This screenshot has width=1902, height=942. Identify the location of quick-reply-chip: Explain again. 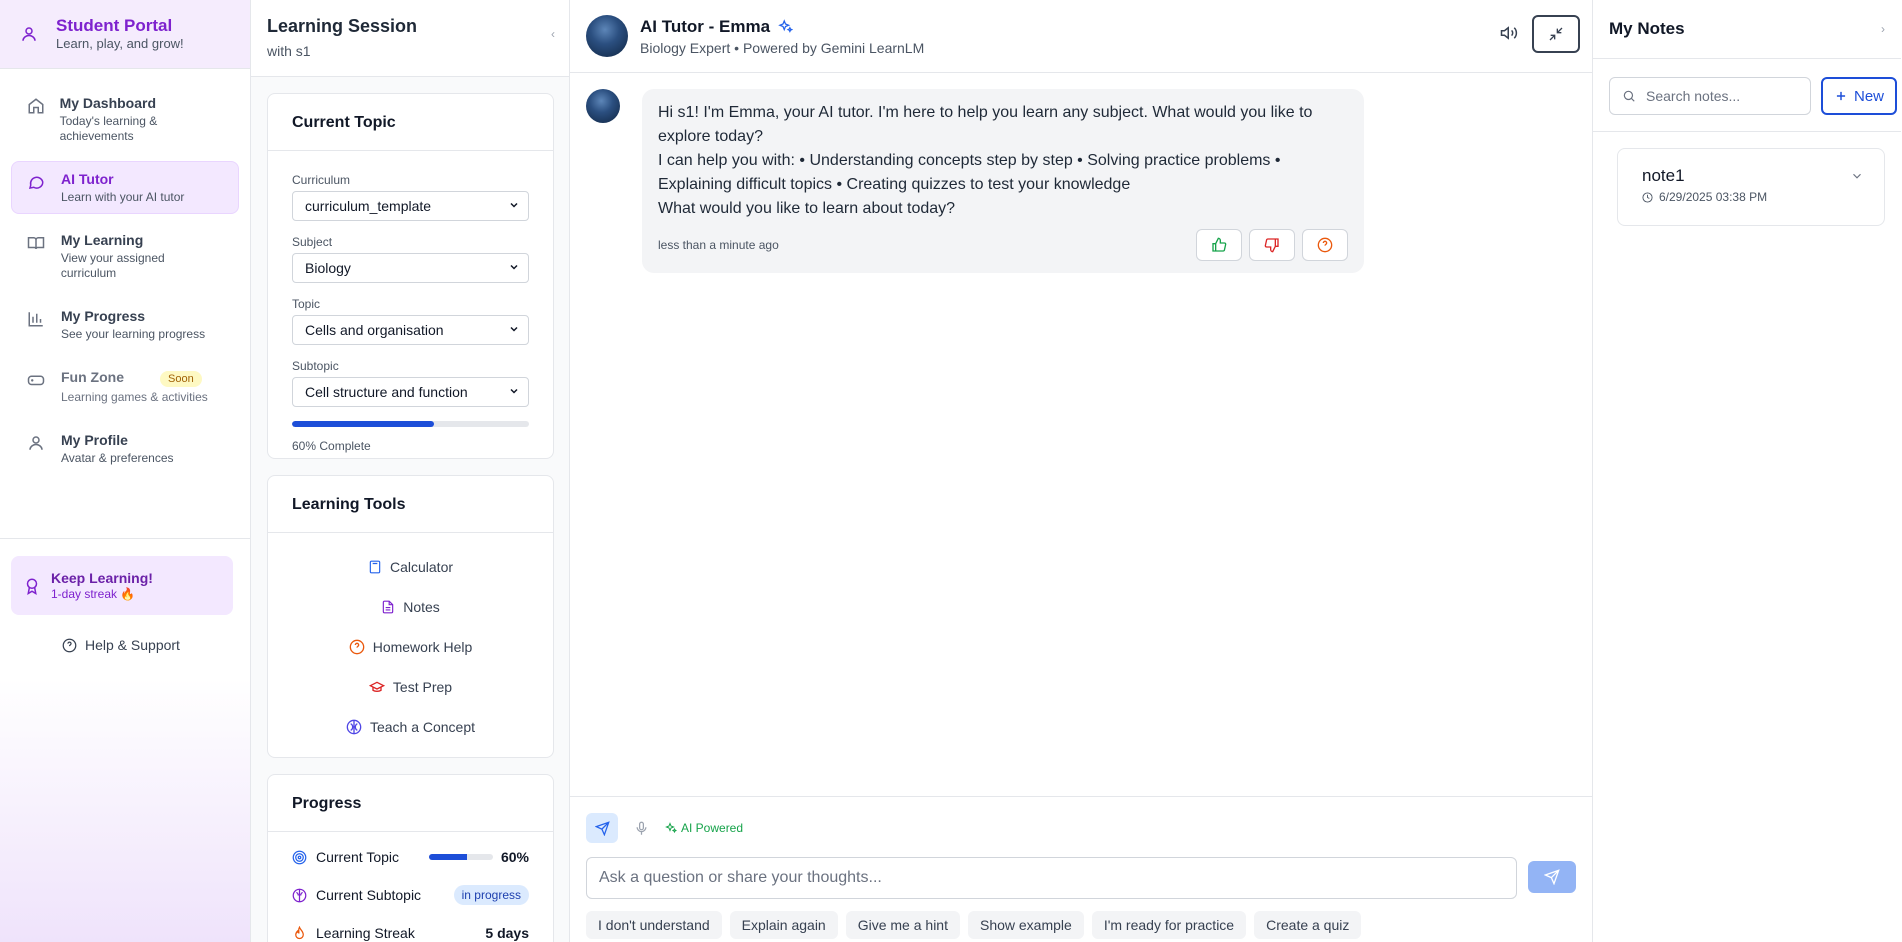
(783, 925).